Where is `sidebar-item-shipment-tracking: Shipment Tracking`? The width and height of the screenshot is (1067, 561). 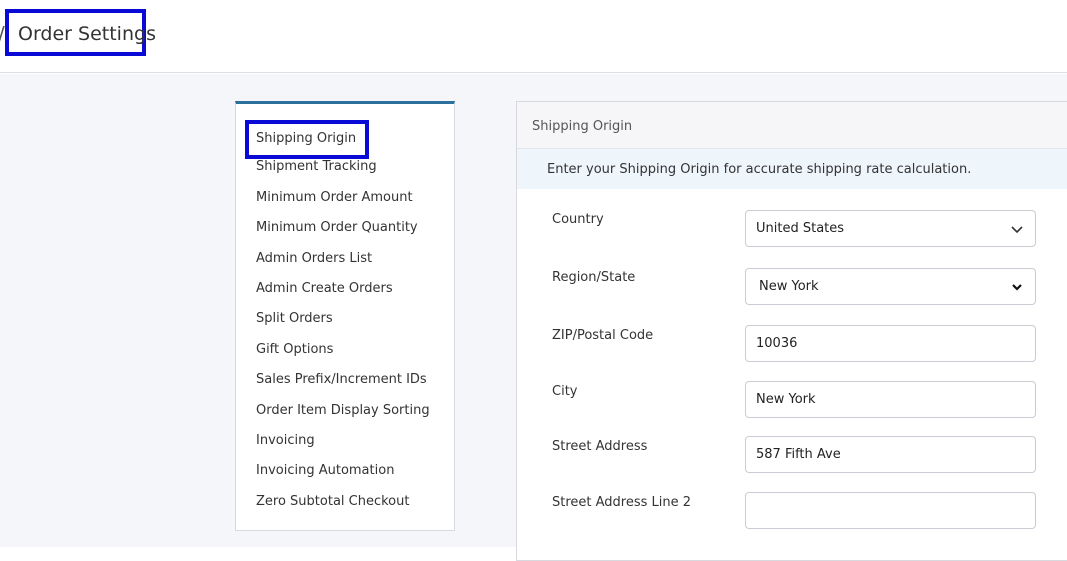 sidebar-item-shipment-tracking: Shipment Tracking is located at coordinates (316, 166).